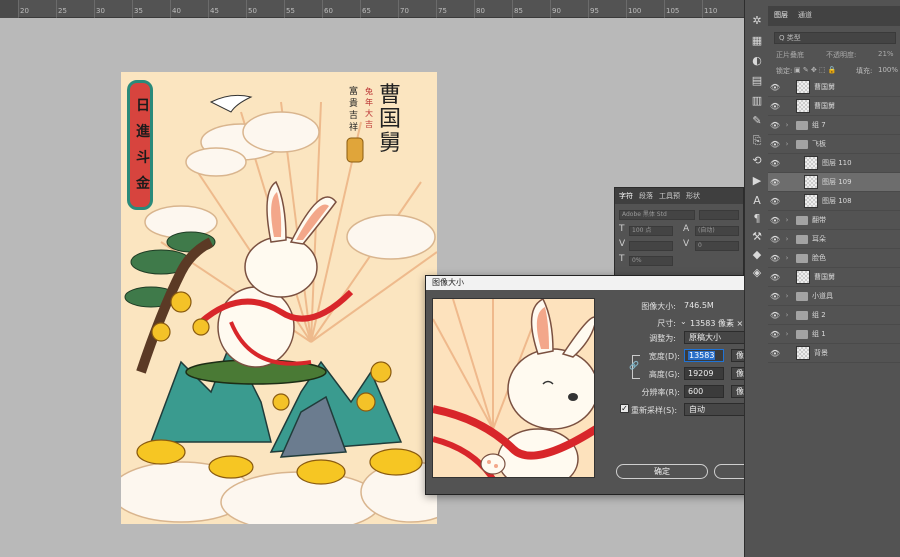 The width and height of the screenshot is (900, 557). I want to click on layers-panel-tabs: 图层 通道, so click(834, 16).